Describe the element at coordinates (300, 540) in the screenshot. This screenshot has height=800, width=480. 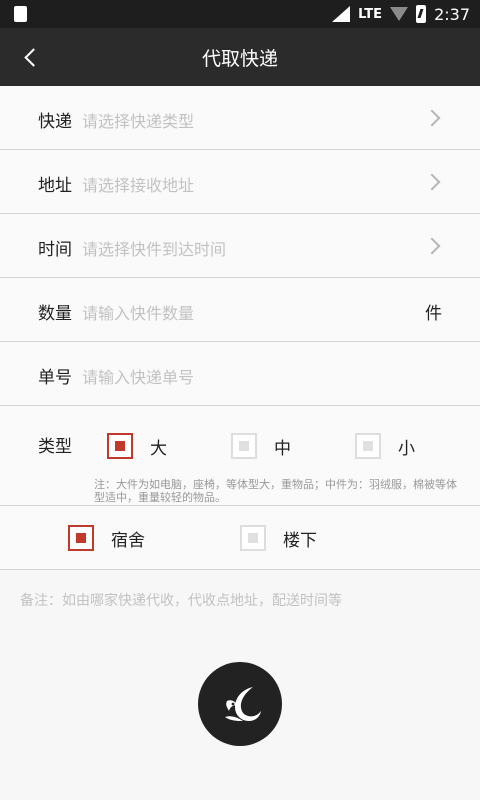
I see `option-label: 楼下` at that location.